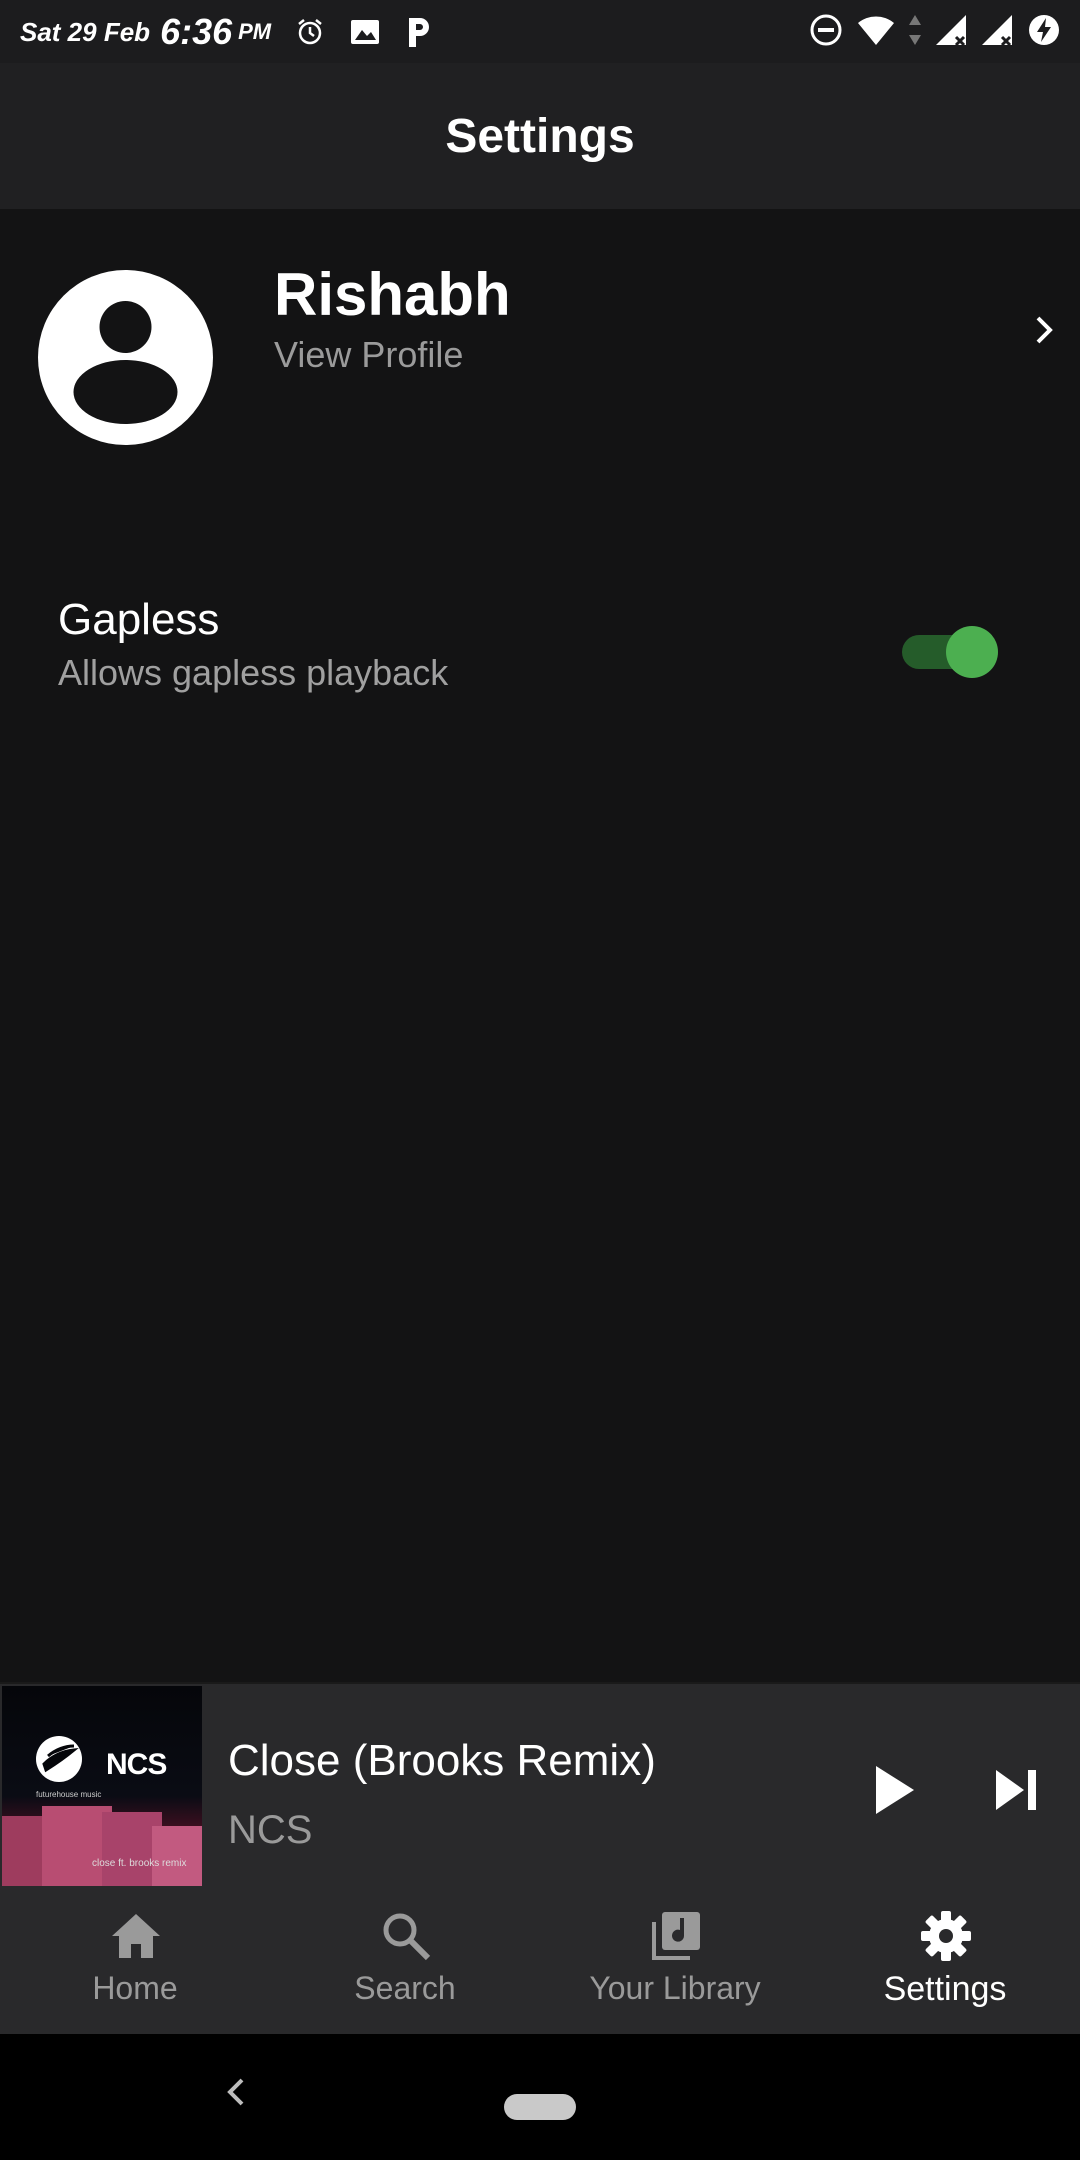  I want to click on status-bar: Sat 29 Feb 6:36 PM, so click(540, 31).